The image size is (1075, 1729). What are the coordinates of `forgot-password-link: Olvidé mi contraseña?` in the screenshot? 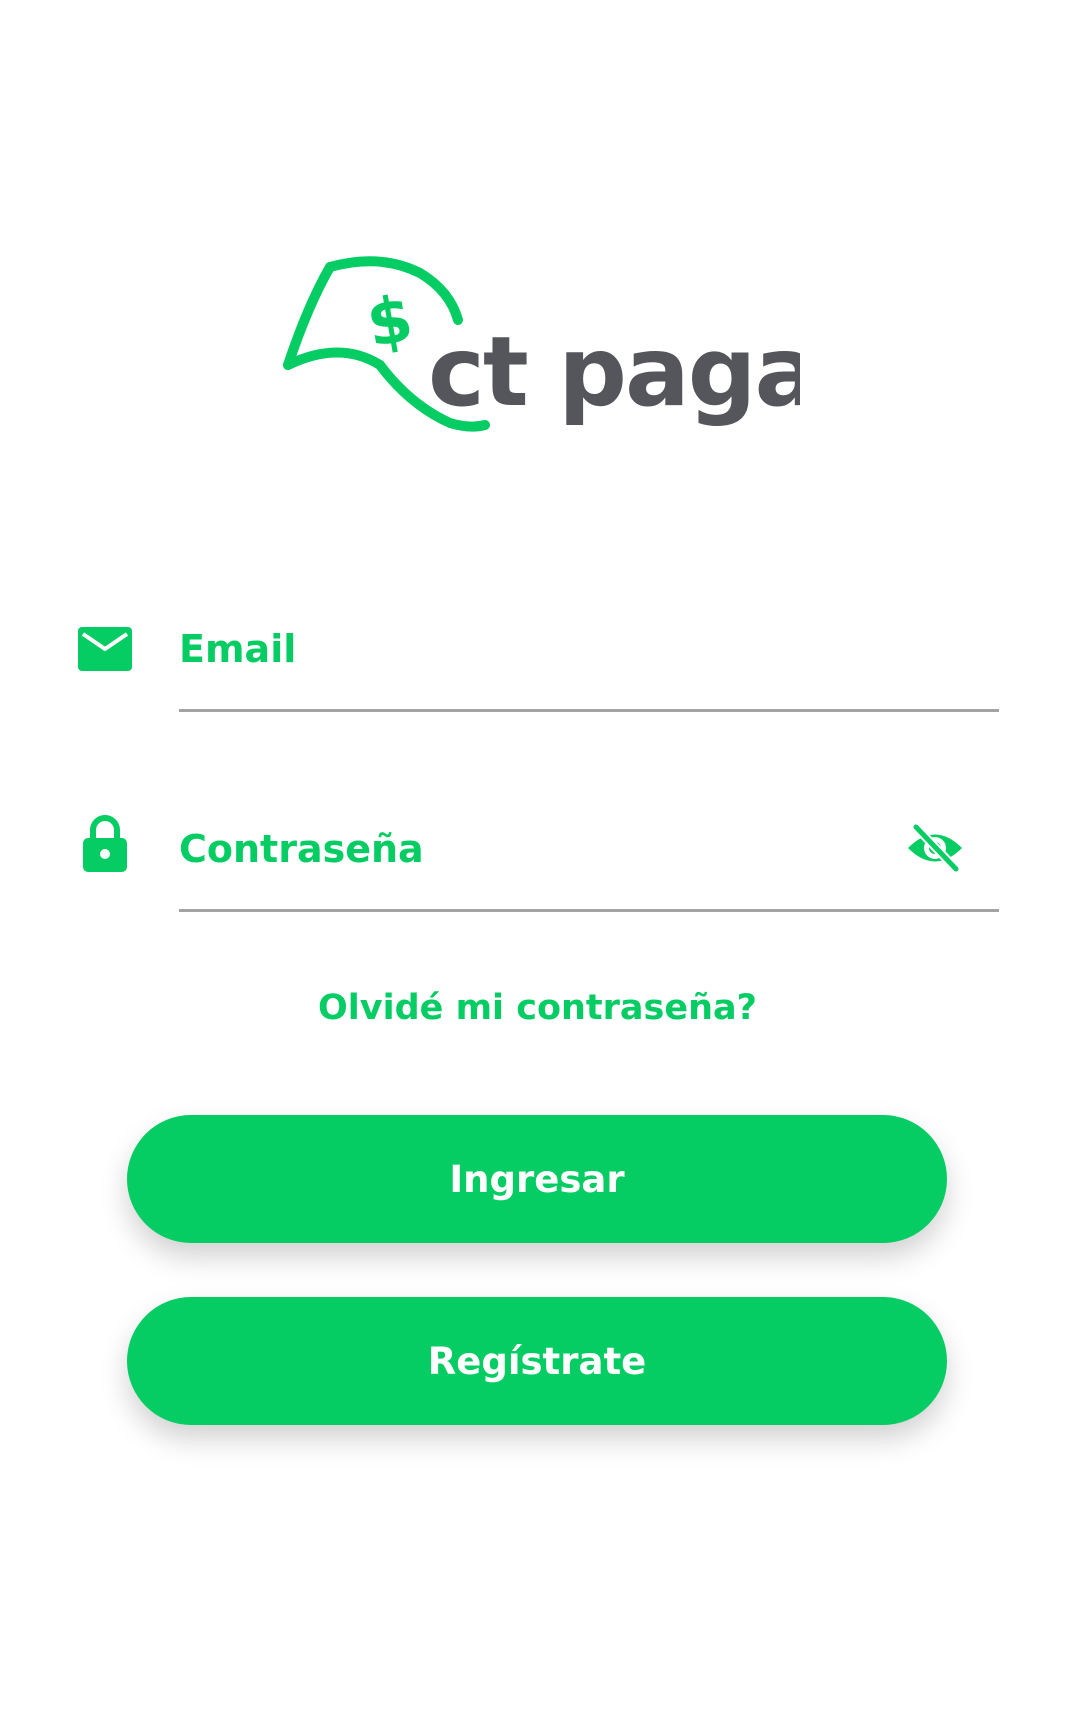 It's located at (537, 1008).